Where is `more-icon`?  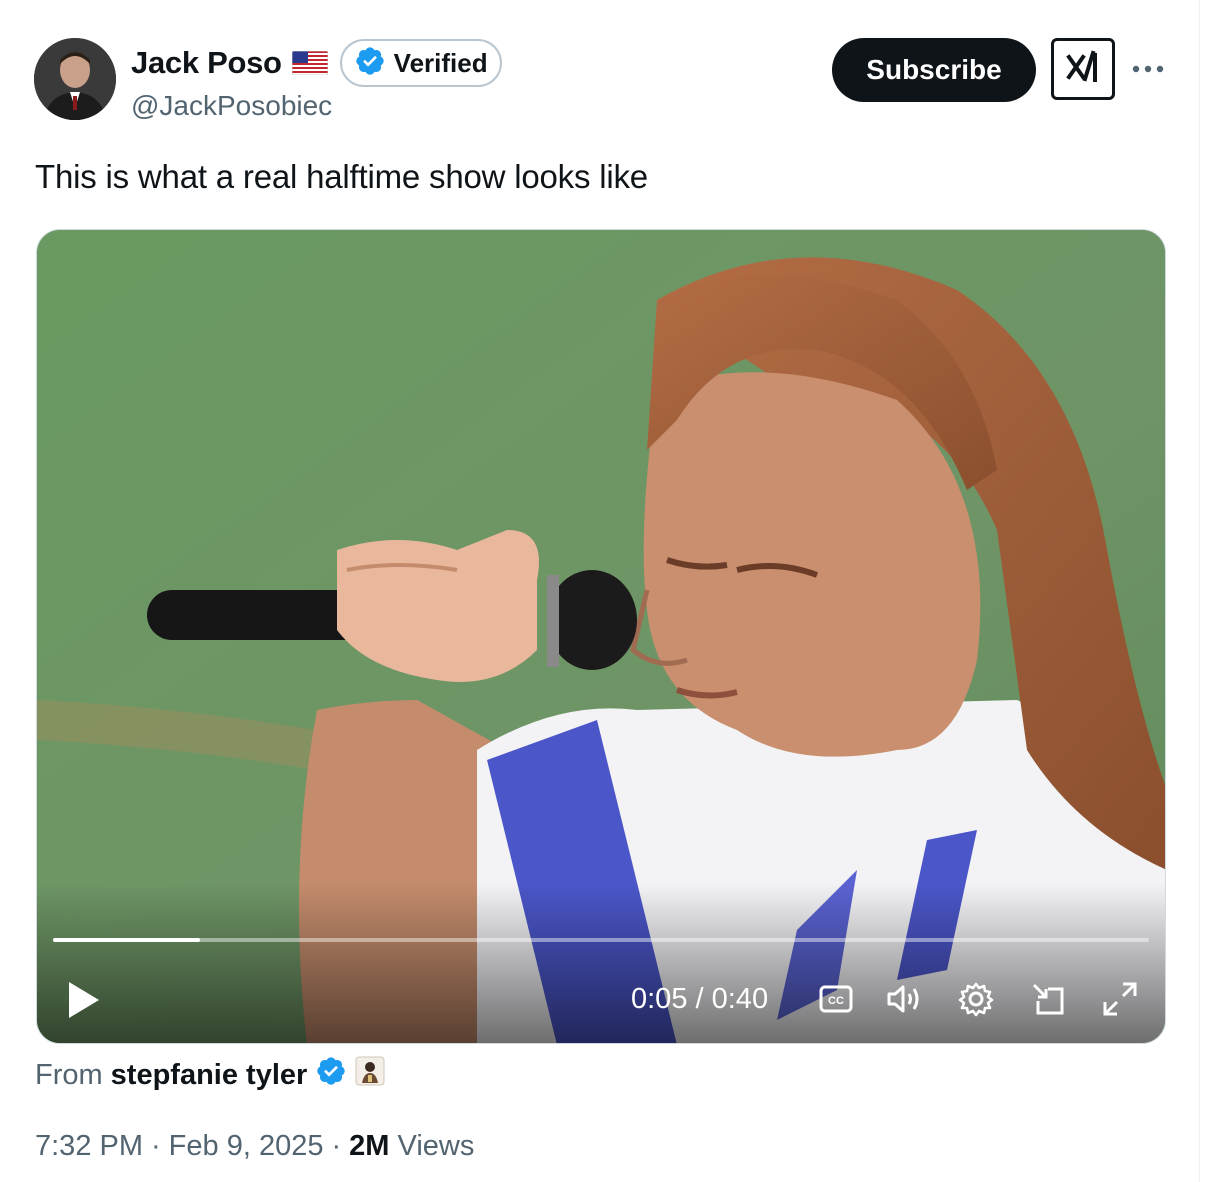 more-icon is located at coordinates (1148, 70).